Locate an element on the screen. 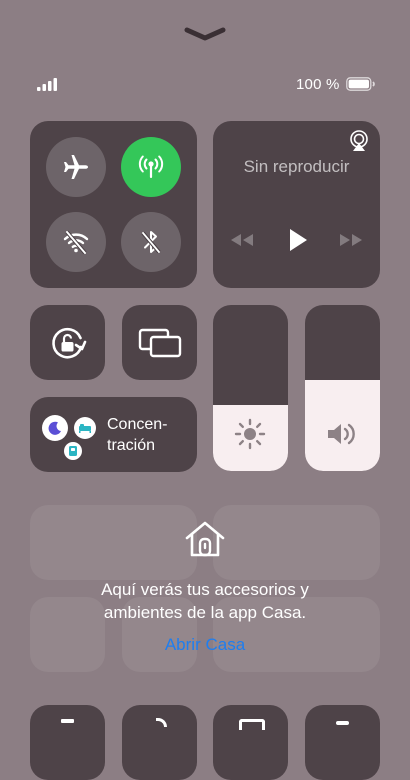  focus-badge-small is located at coordinates (73, 451).